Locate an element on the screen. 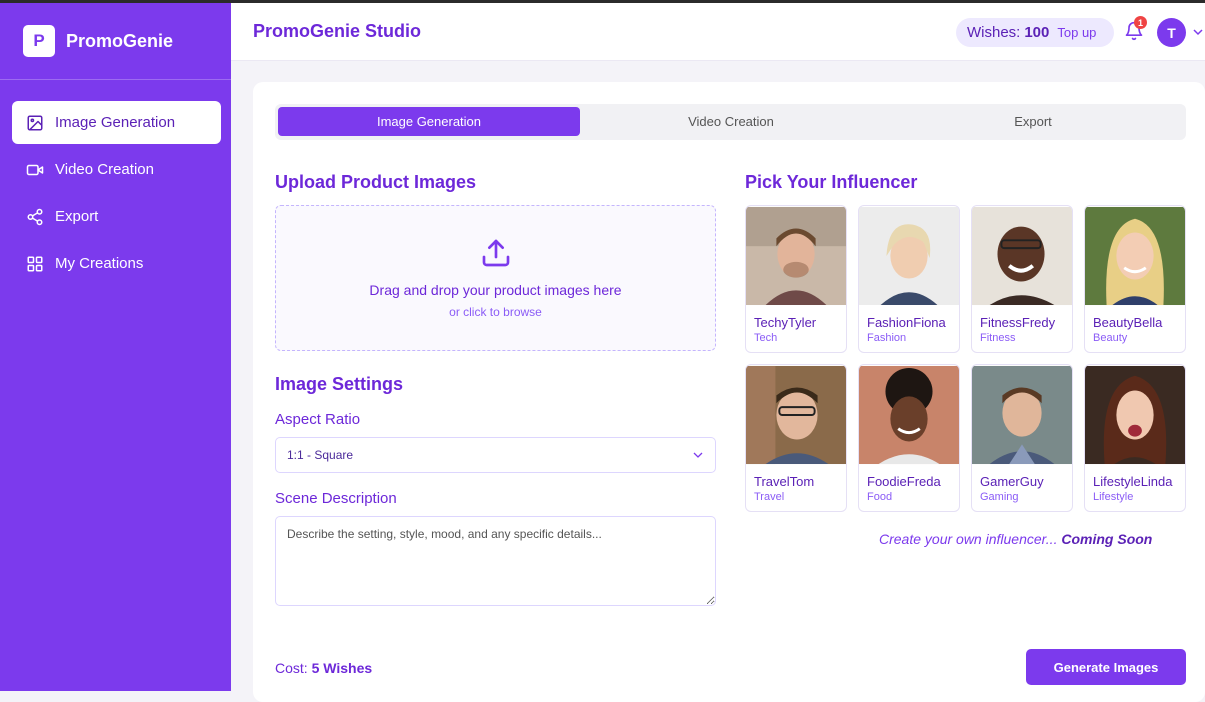 The height and width of the screenshot is (702, 1205). brand: P PromoGenie is located at coordinates (115, 41).